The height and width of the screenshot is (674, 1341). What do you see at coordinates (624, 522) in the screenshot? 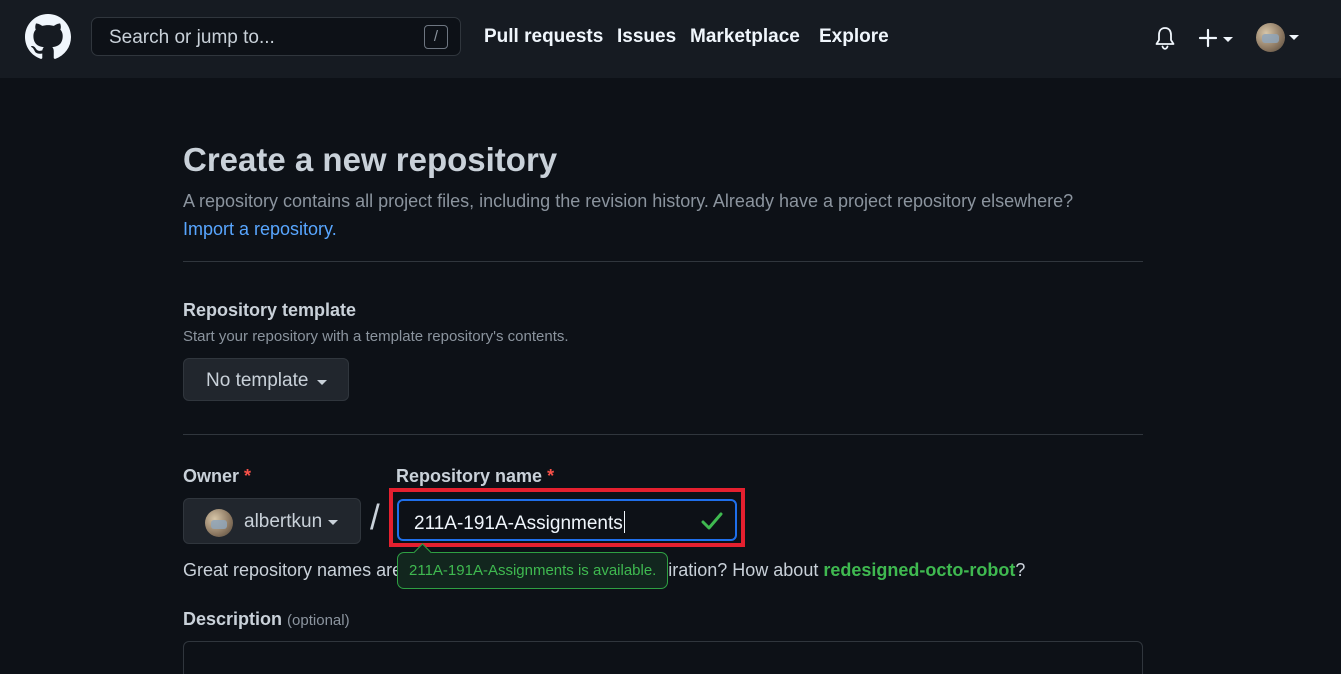
I see `text-cursor` at bounding box center [624, 522].